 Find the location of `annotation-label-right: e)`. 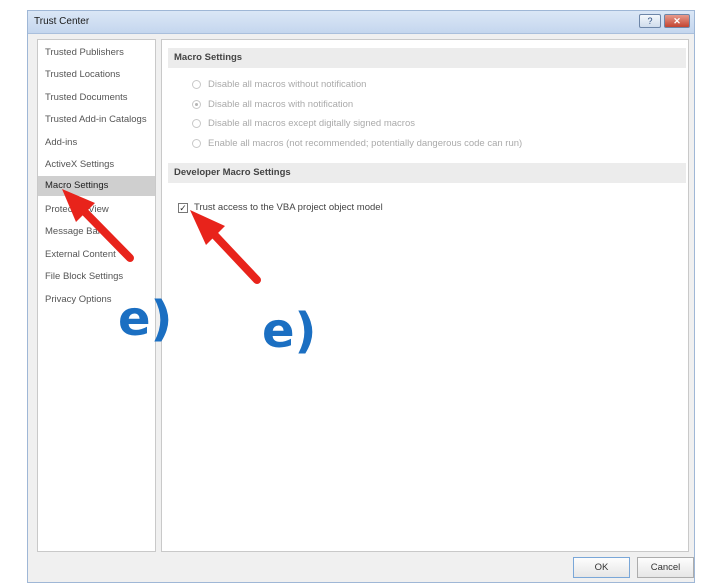

annotation-label-right: e) is located at coordinates (289, 331).